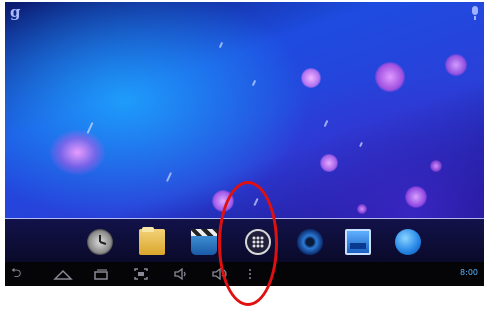  What do you see at coordinates (204, 232) in the screenshot?
I see `clapper-bar` at bounding box center [204, 232].